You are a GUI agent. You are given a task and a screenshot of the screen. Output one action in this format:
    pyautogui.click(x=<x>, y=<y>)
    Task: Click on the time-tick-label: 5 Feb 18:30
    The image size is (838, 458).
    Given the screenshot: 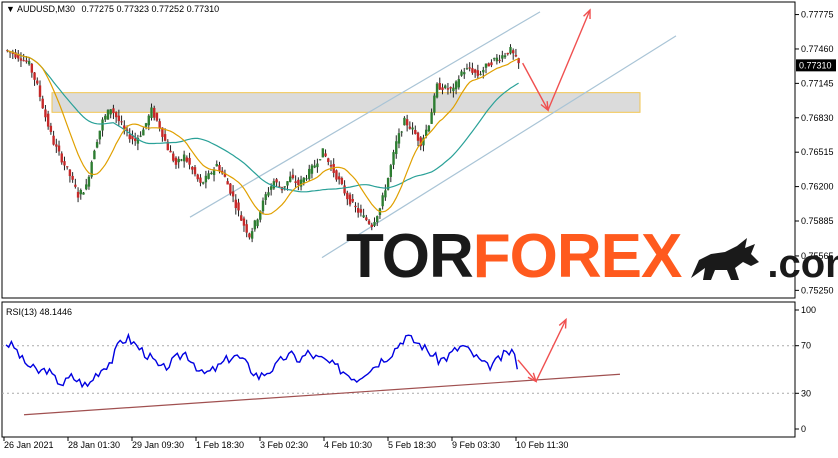 What is the action you would take?
    pyautogui.click(x=412, y=445)
    